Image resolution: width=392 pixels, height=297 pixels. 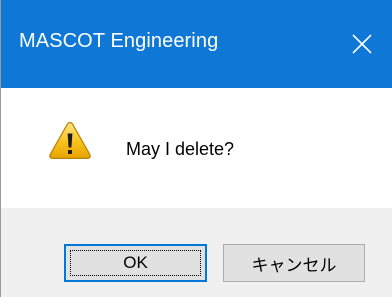 I want to click on cancel-button: キャンセル, so click(x=294, y=263).